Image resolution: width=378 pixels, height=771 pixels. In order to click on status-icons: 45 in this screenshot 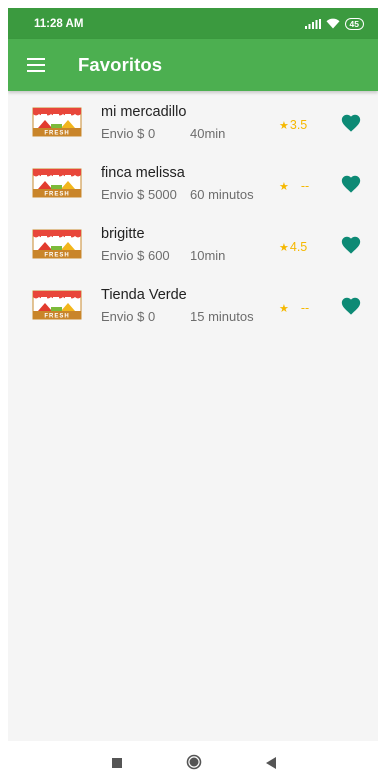, I will do `click(334, 23)`.